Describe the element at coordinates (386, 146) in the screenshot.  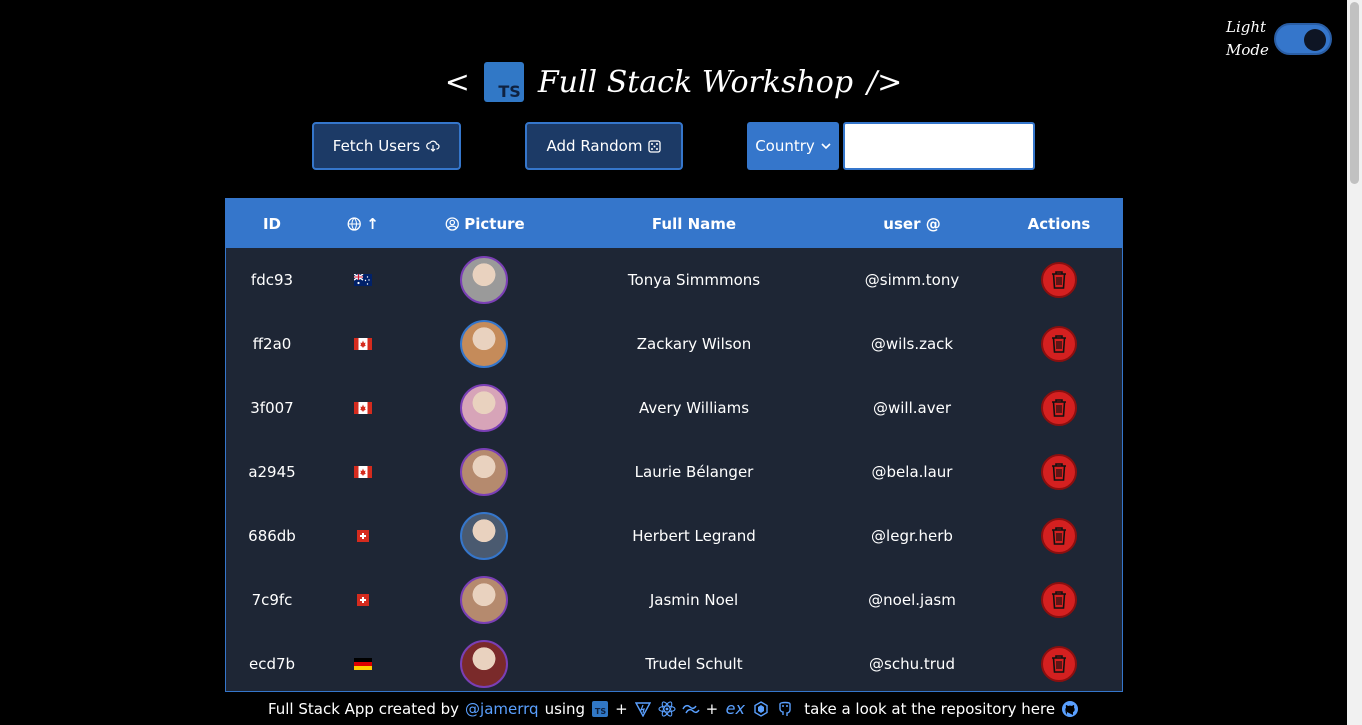
I see `fetch-users-button: Fetch Users` at that location.